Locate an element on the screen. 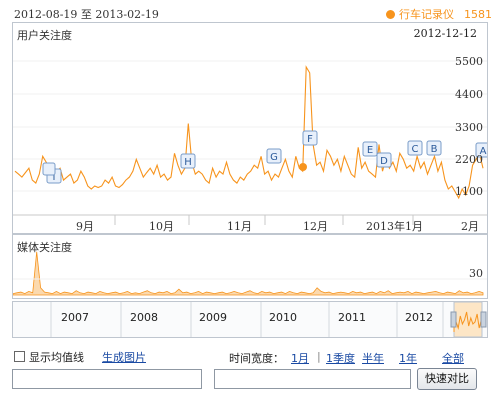  show-average-label: 显示均值线 is located at coordinates (56, 357).